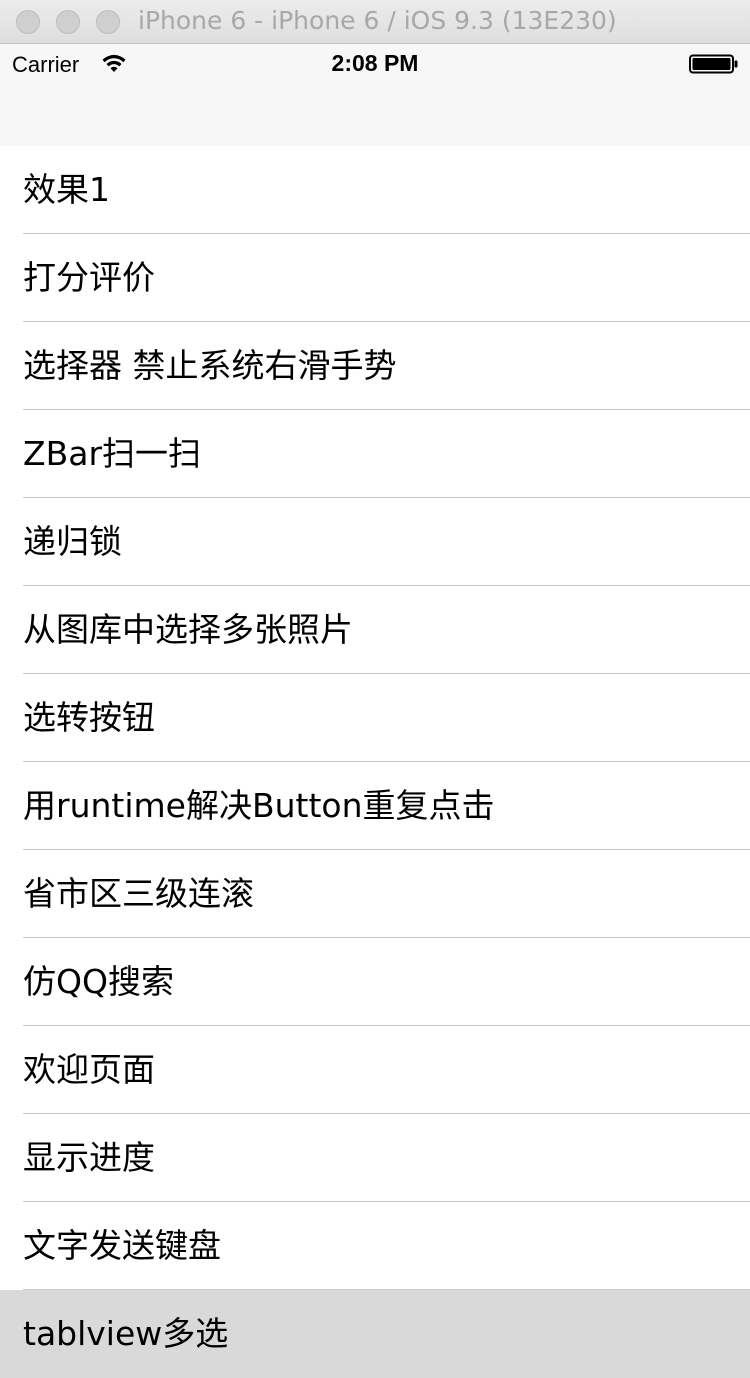 This screenshot has width=750, height=1378. I want to click on zoom-window-button, so click(108, 22).